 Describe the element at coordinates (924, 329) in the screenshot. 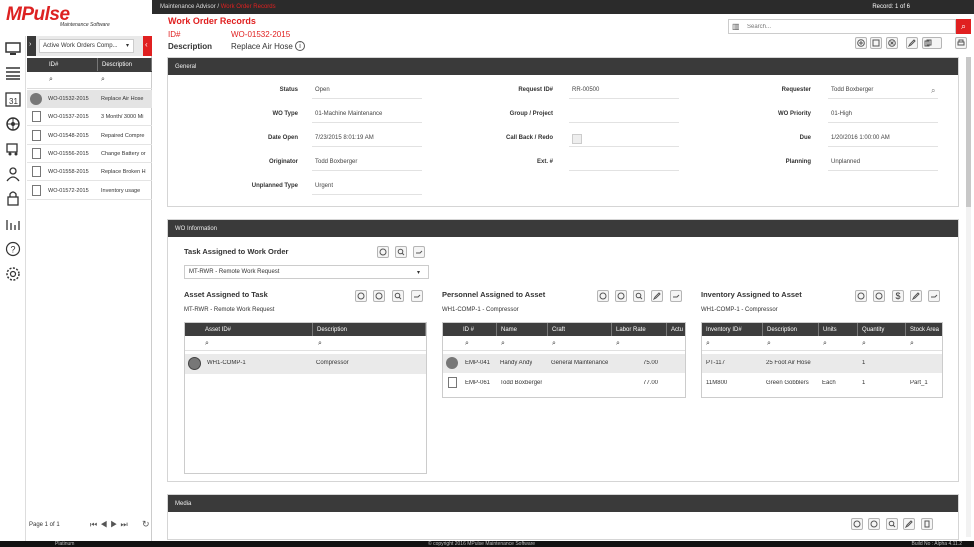

I see `inventory-col-area: Stock Area` at that location.